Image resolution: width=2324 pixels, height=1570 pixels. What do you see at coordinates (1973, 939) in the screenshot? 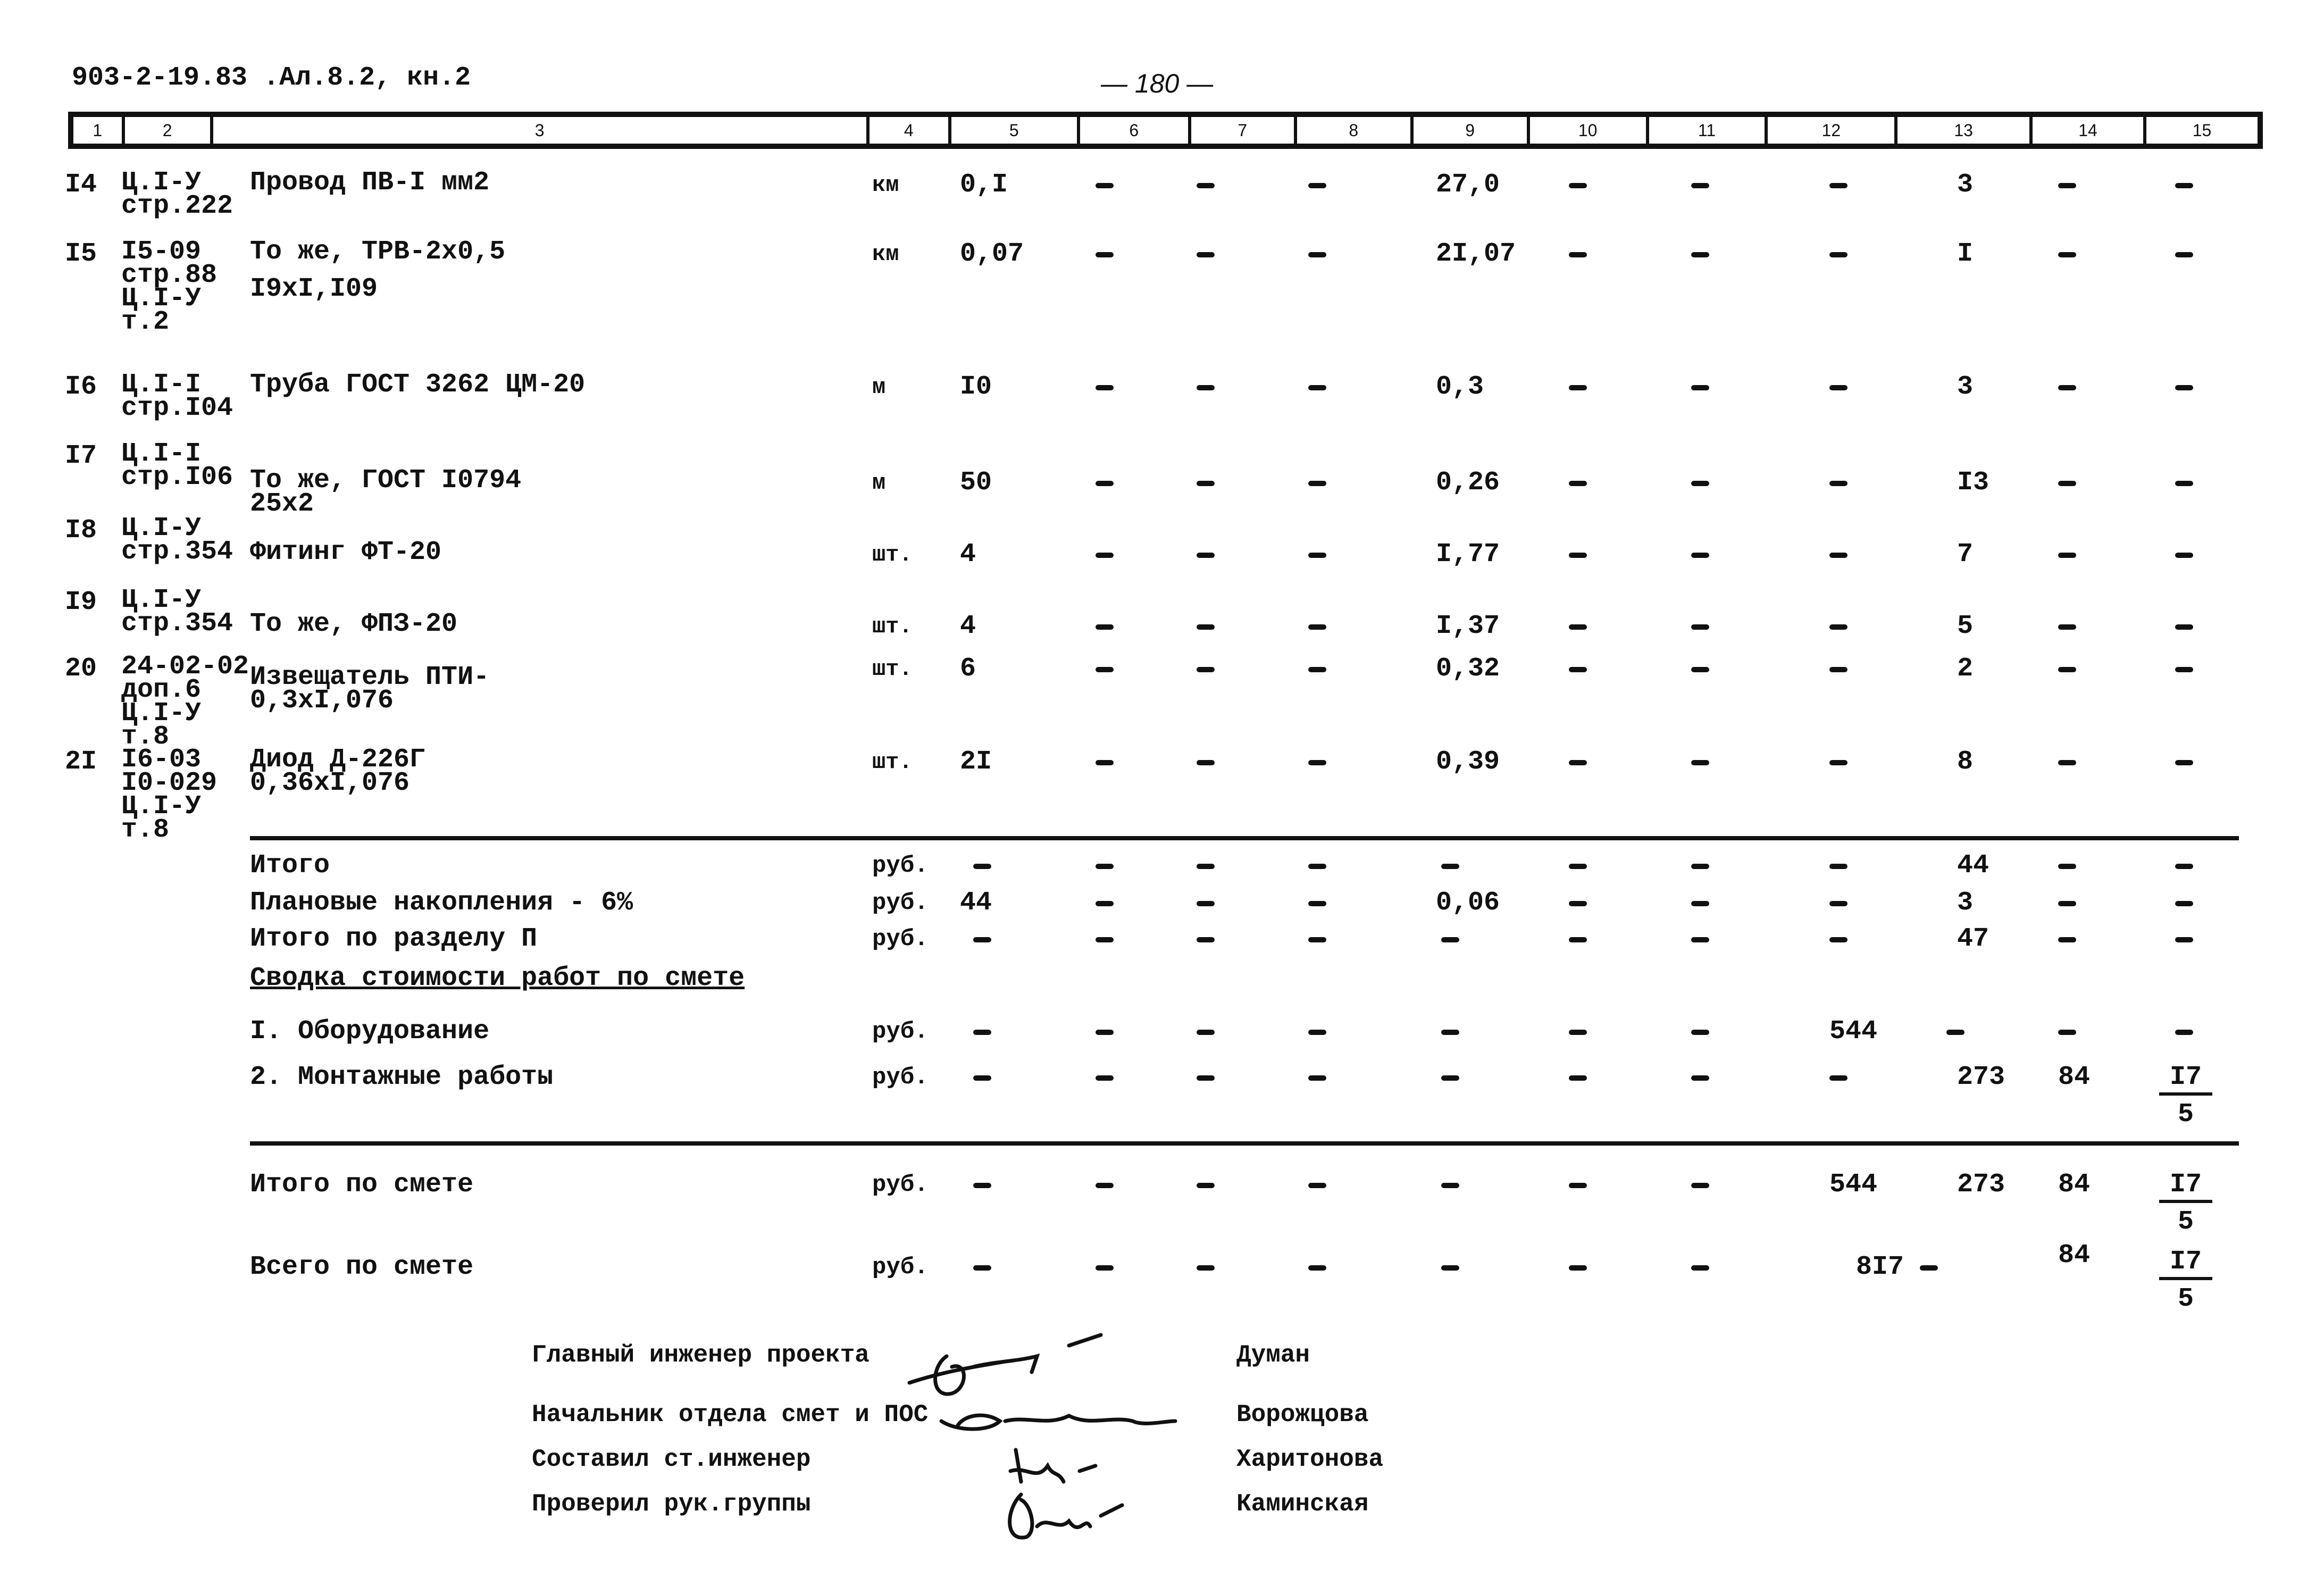
I see `cell-c13: 47` at bounding box center [1973, 939].